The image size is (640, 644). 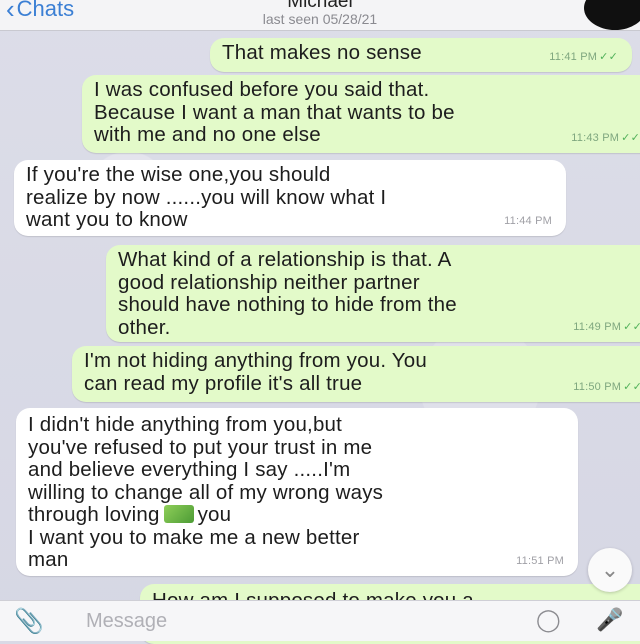 What do you see at coordinates (130, 514) in the screenshot?
I see `message-line: through loving you` at bounding box center [130, 514].